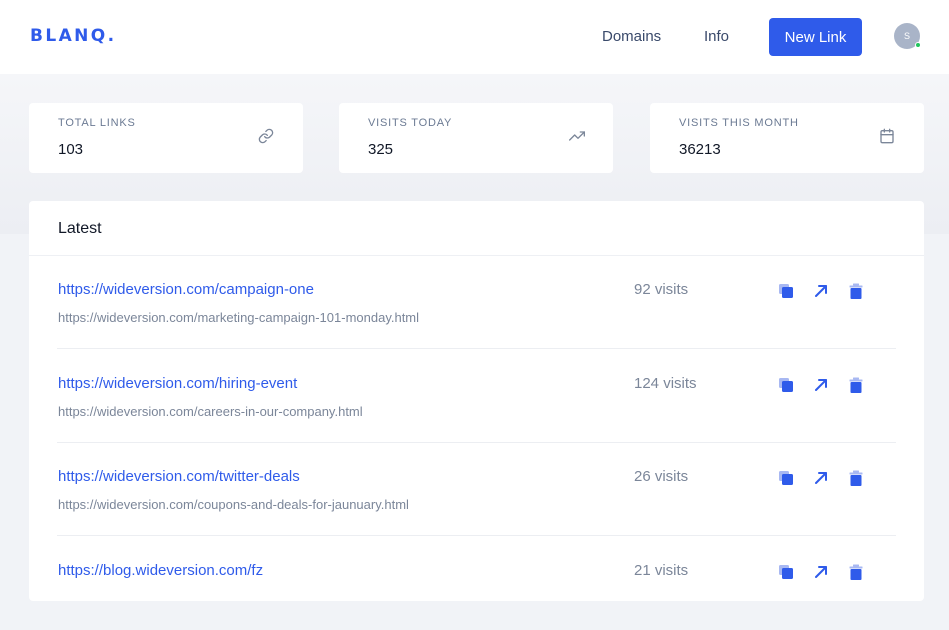 The height and width of the screenshot is (630, 949). Describe the element at coordinates (160, 570) in the screenshot. I see `short-url-link: https://blog.wideversion.com/fz` at that location.